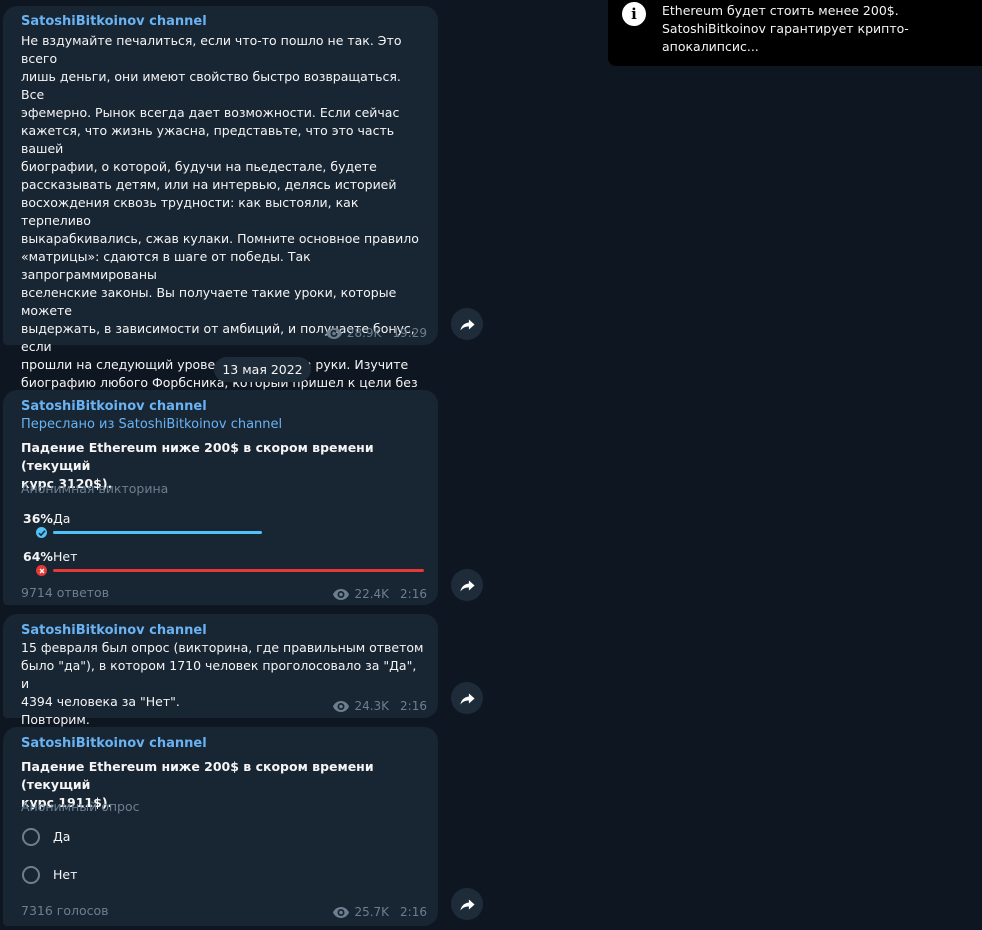  I want to click on poll-radio-no, so click(31, 875).